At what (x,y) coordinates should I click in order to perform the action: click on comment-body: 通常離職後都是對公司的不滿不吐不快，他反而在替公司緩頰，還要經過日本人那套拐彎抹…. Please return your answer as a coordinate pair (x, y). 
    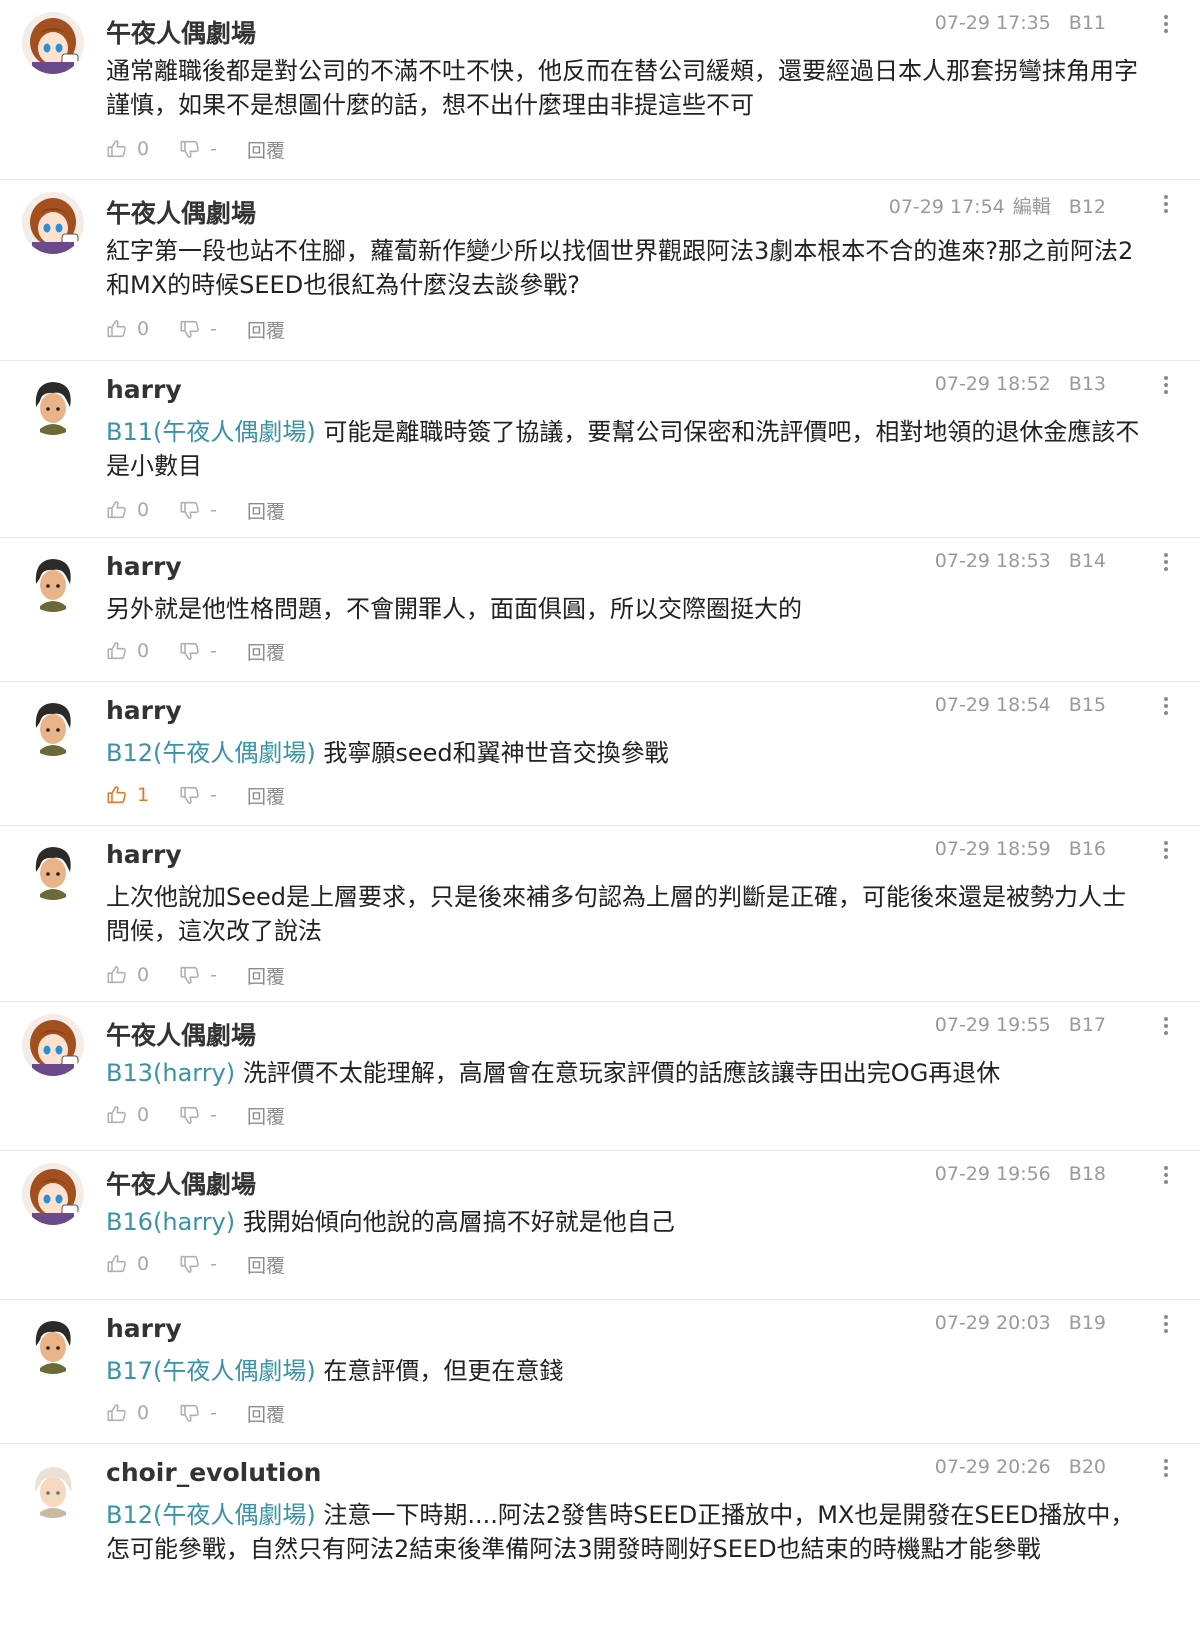
    Looking at the image, I should click on (622, 88).